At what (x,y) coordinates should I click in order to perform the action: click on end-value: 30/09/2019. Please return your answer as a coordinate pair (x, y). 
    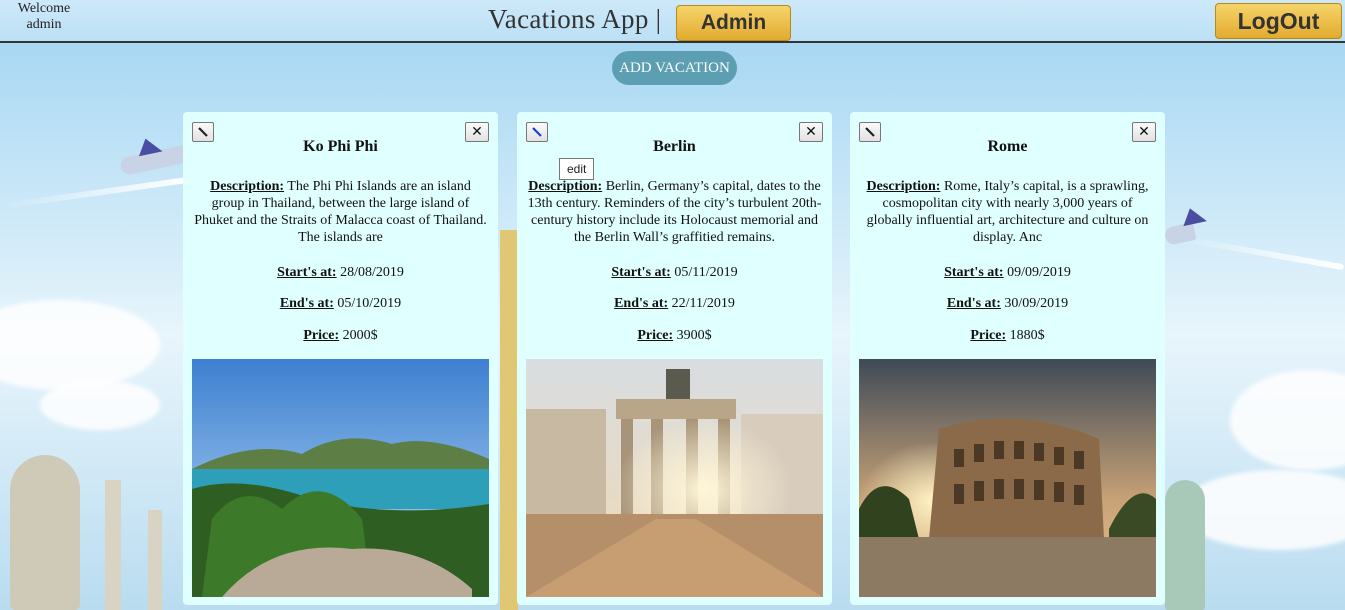
    Looking at the image, I should click on (1036, 303).